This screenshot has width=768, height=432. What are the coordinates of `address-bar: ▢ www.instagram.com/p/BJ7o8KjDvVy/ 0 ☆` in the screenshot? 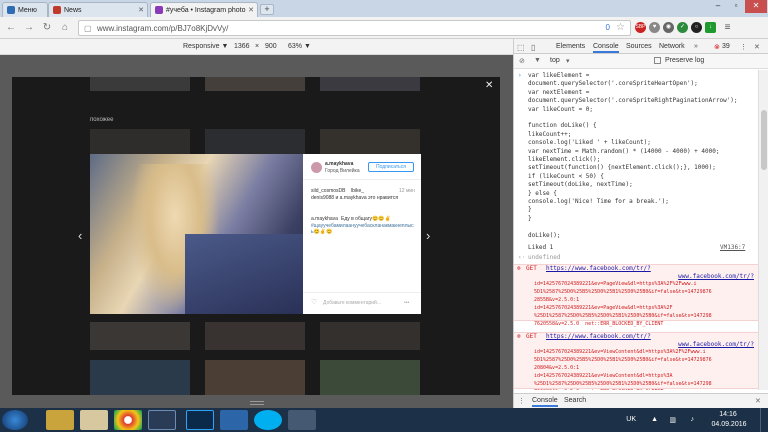 It's located at (354, 28).